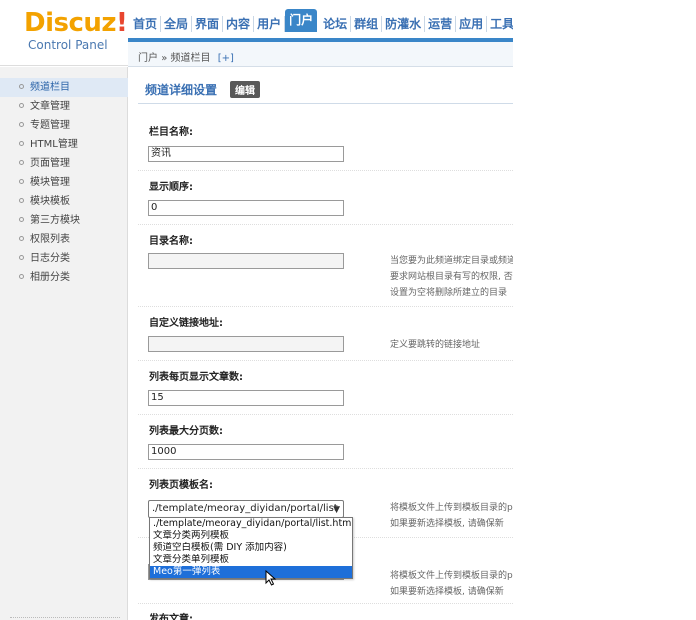 The image size is (696, 620). Describe the element at coordinates (270, 24) in the screenshot. I see `topnav-item-users: 用户` at that location.